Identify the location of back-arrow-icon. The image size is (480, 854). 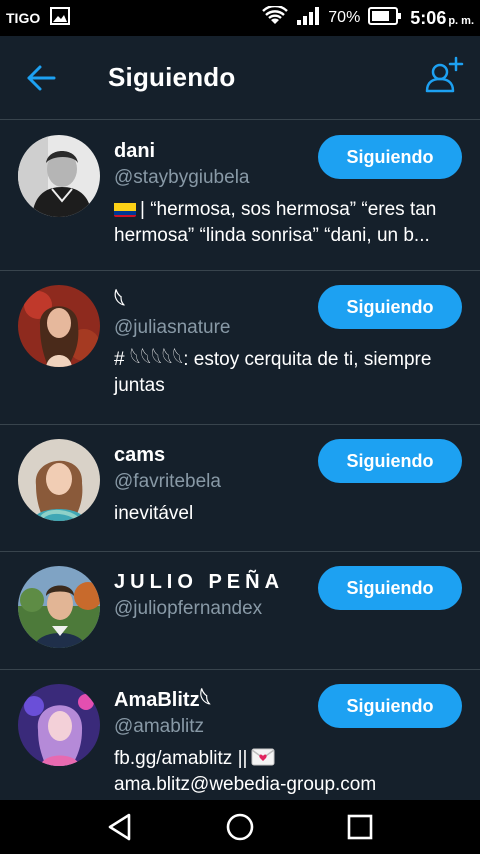
(42, 78).